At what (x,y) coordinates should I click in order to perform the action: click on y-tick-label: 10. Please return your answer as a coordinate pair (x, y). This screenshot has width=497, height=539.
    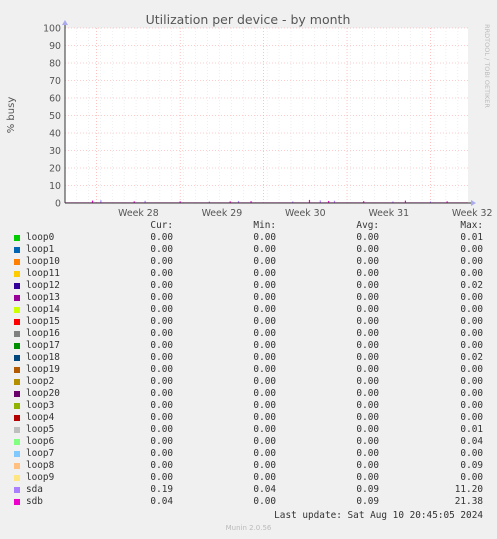
    Looking at the image, I should click on (55, 186).